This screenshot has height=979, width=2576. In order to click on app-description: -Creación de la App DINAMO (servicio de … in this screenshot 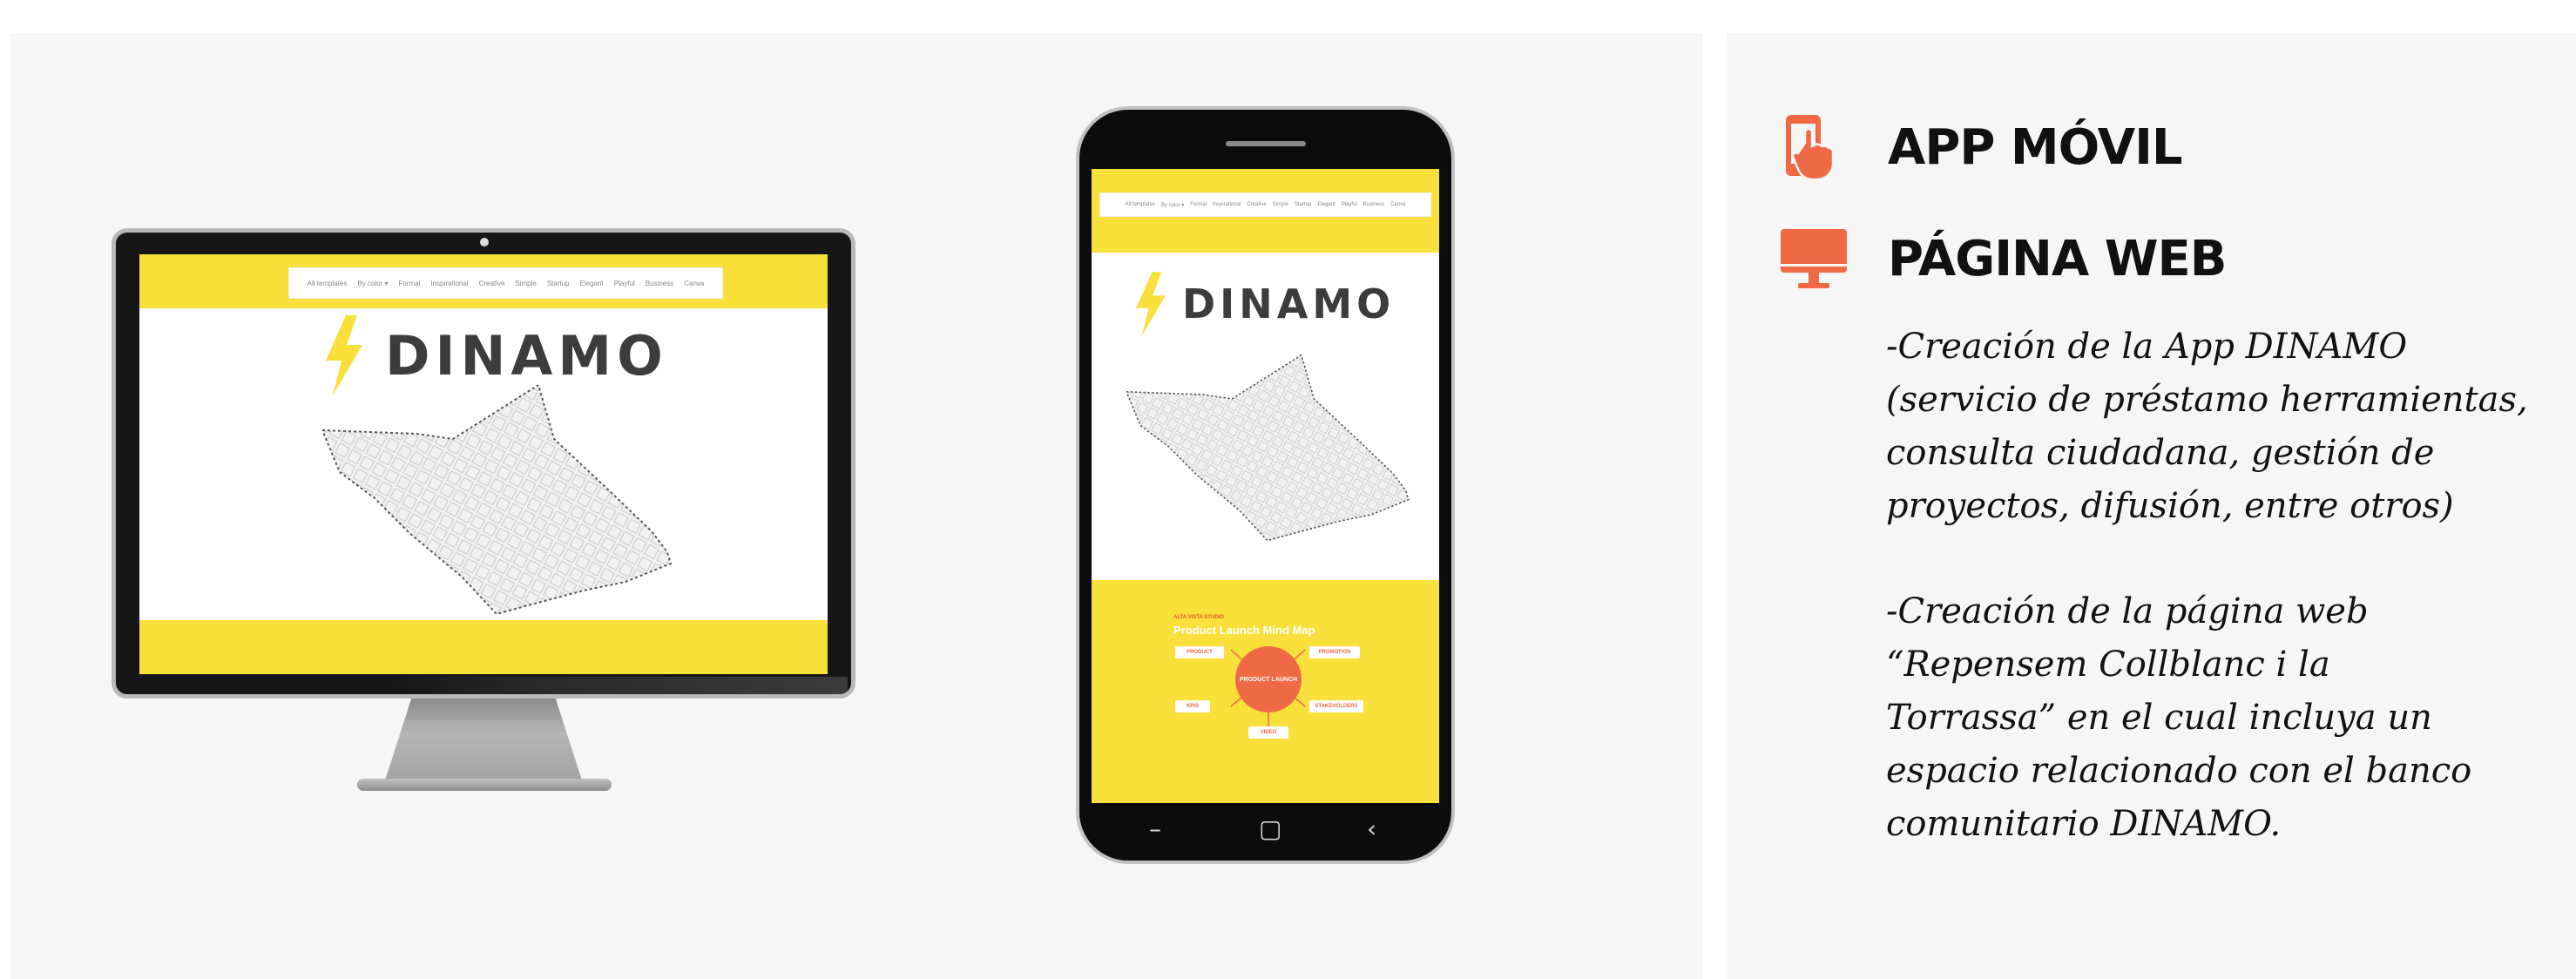, I will do `click(2217, 427)`.